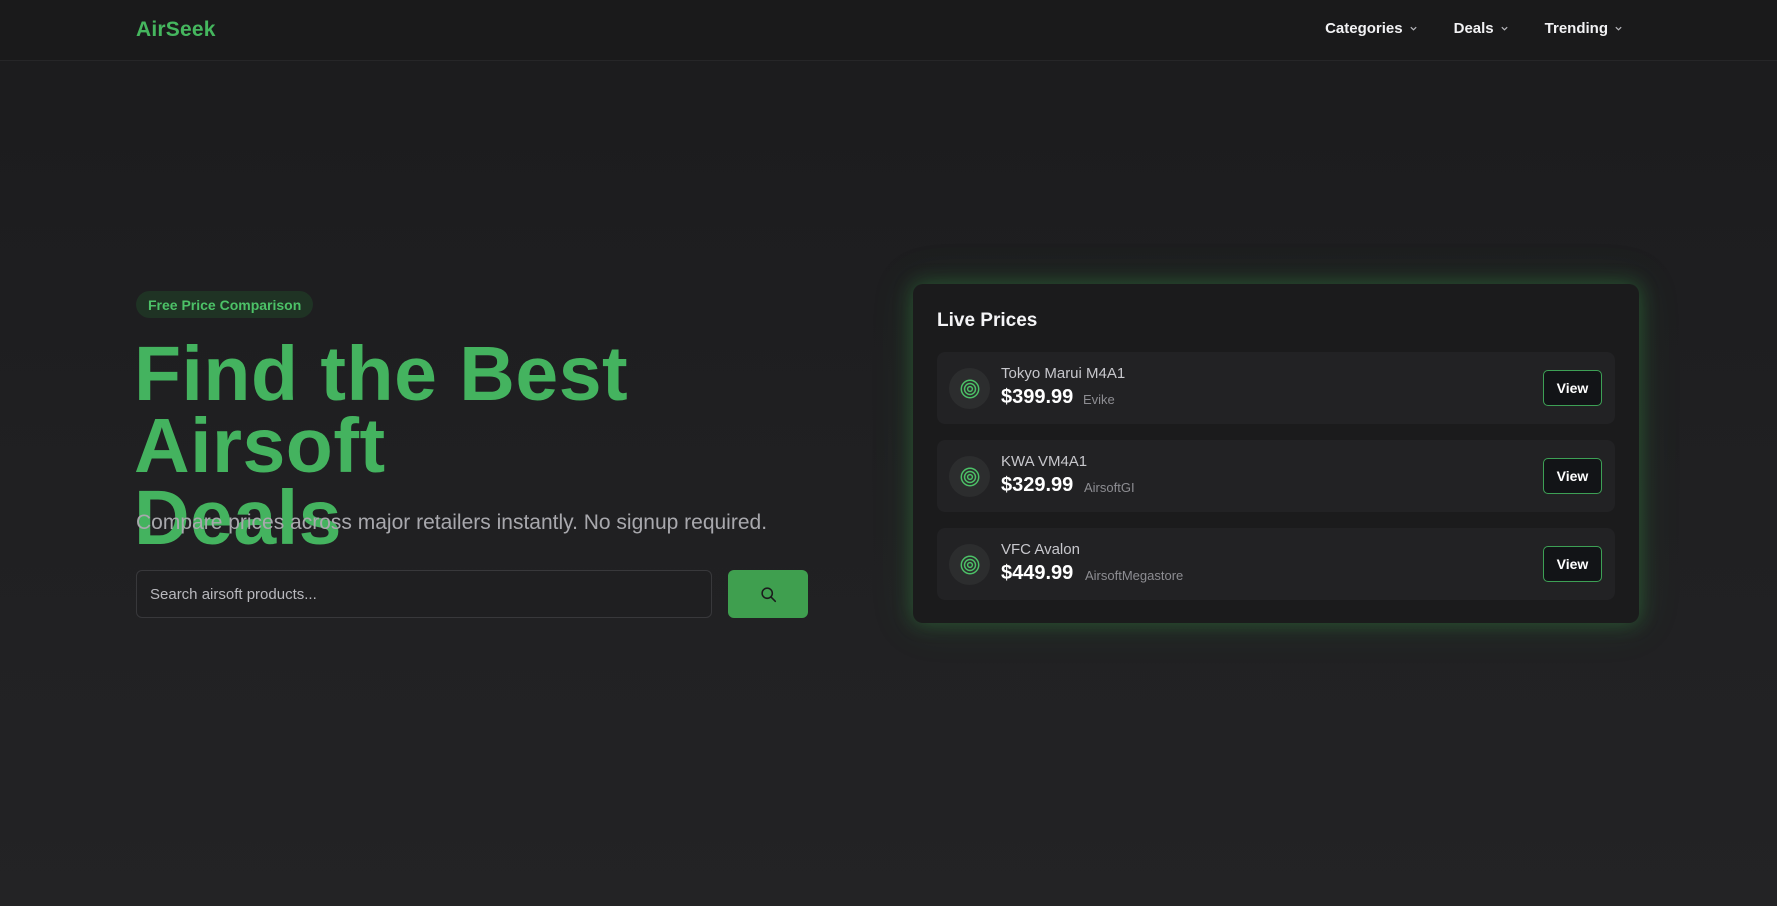  Describe the element at coordinates (1576, 28) in the screenshot. I see `nav-trending-label: Trending` at that location.